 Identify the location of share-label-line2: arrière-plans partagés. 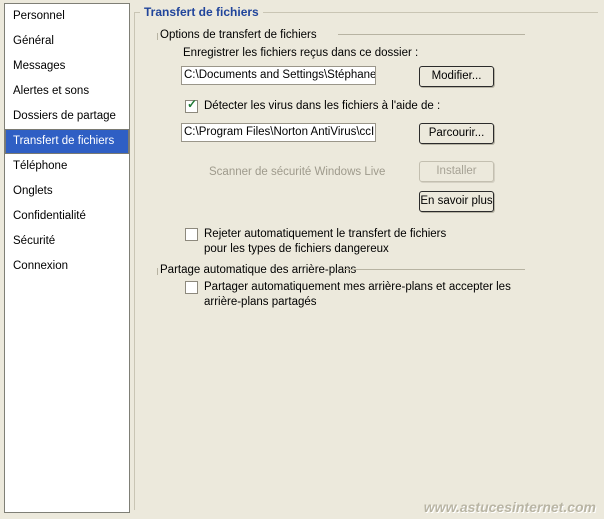
(260, 302).